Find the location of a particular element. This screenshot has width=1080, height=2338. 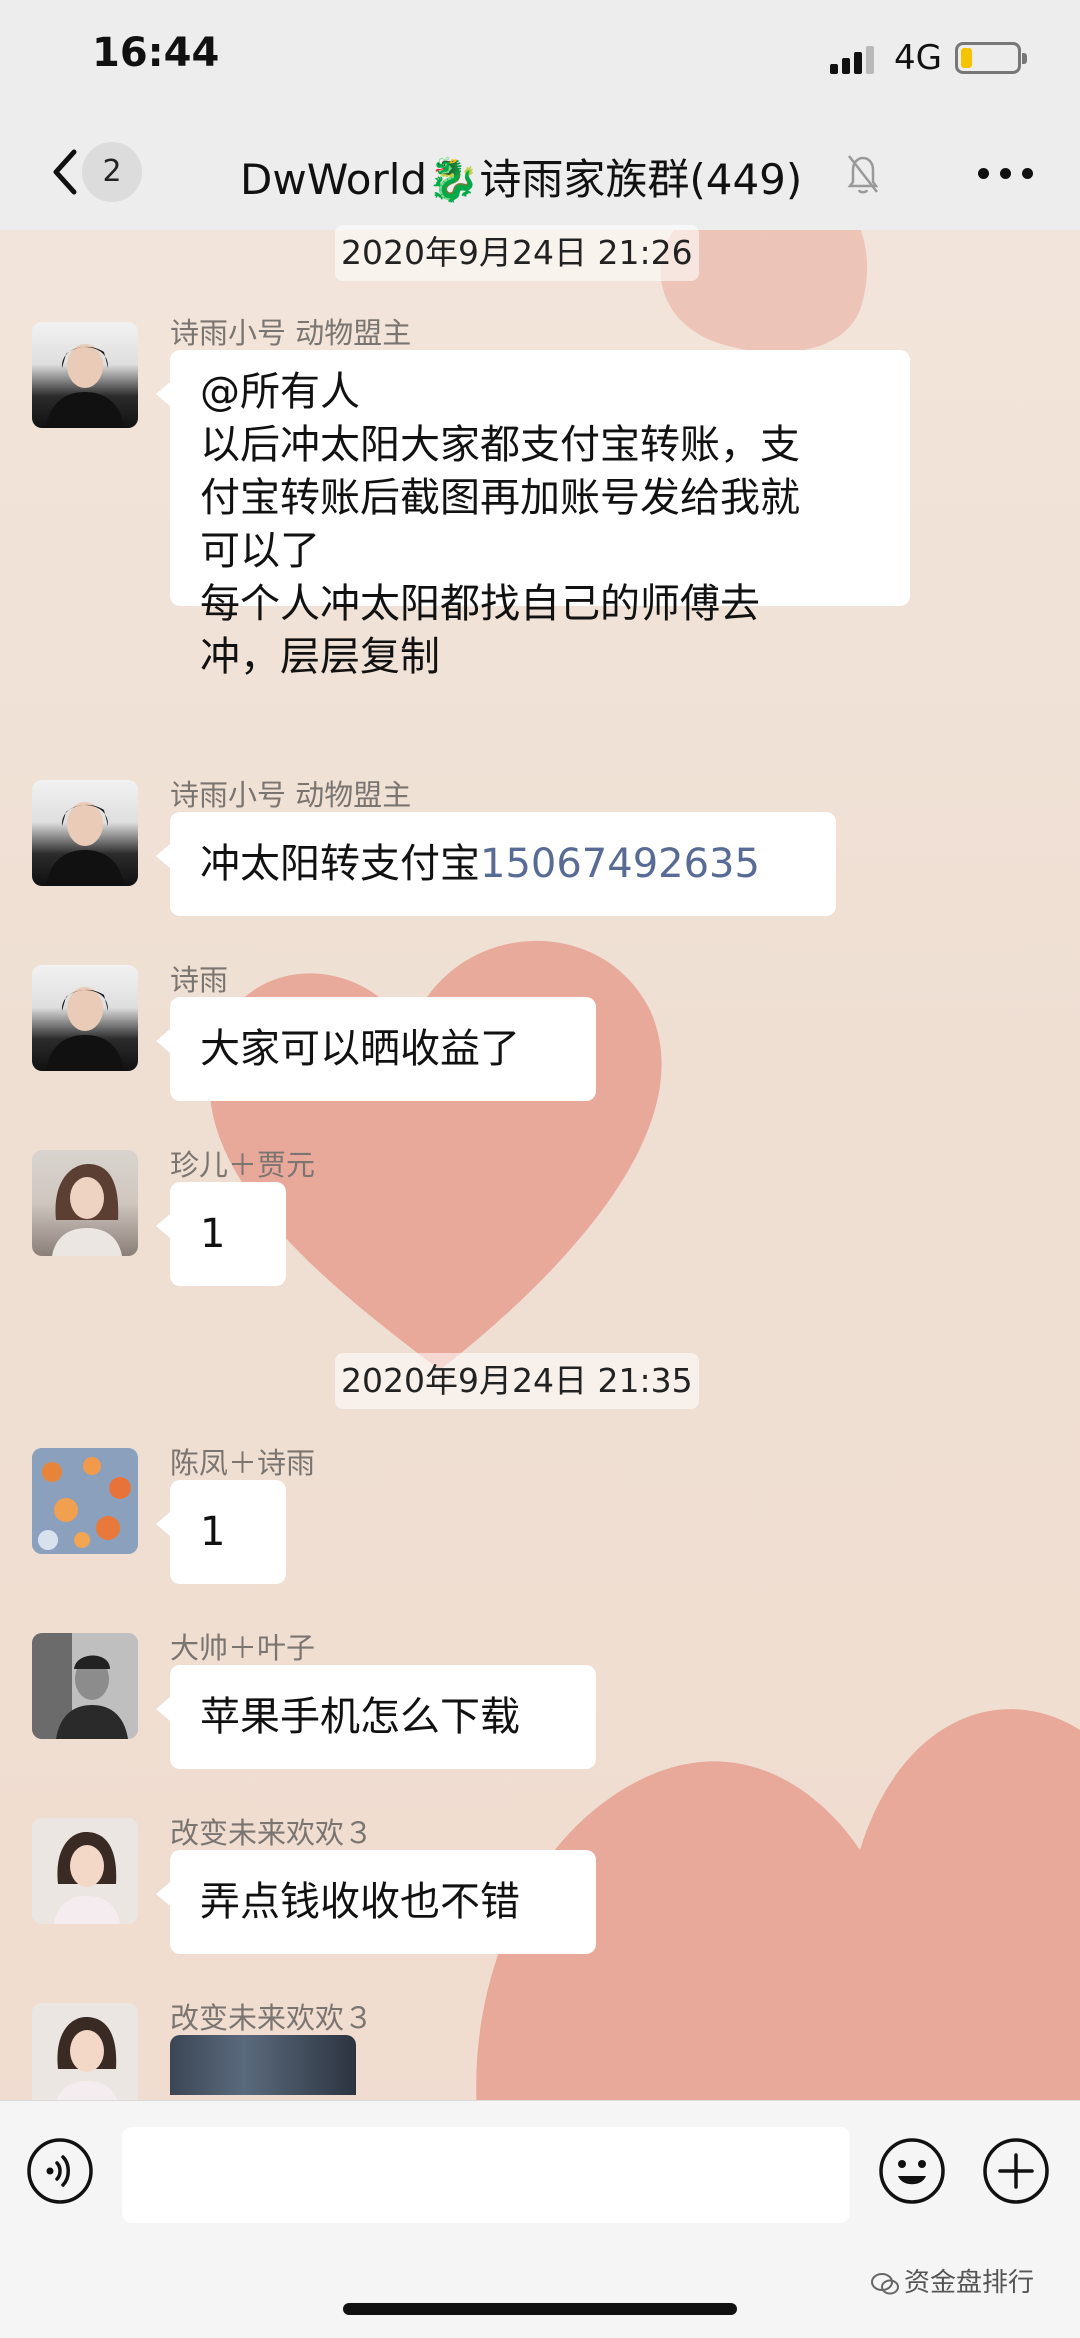

more-options-icon is located at coordinates (1008, 175).